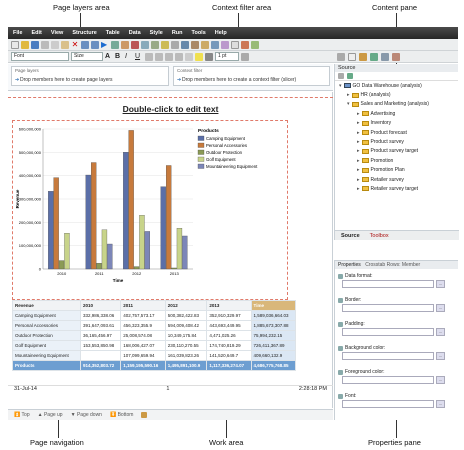 This screenshot has width=464, height=450. Describe the element at coordinates (144, 415) in the screenshot. I see `edit-icon` at that location.